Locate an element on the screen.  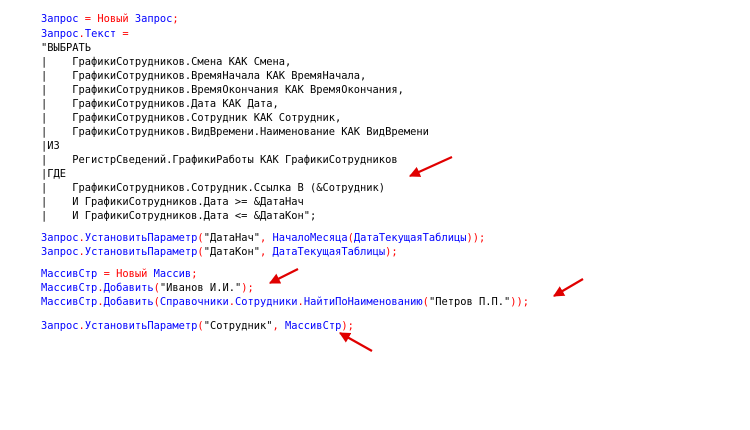
code-token: | ГрафикиСотрудников.Дата КАК Дата, is located at coordinates (160, 104).